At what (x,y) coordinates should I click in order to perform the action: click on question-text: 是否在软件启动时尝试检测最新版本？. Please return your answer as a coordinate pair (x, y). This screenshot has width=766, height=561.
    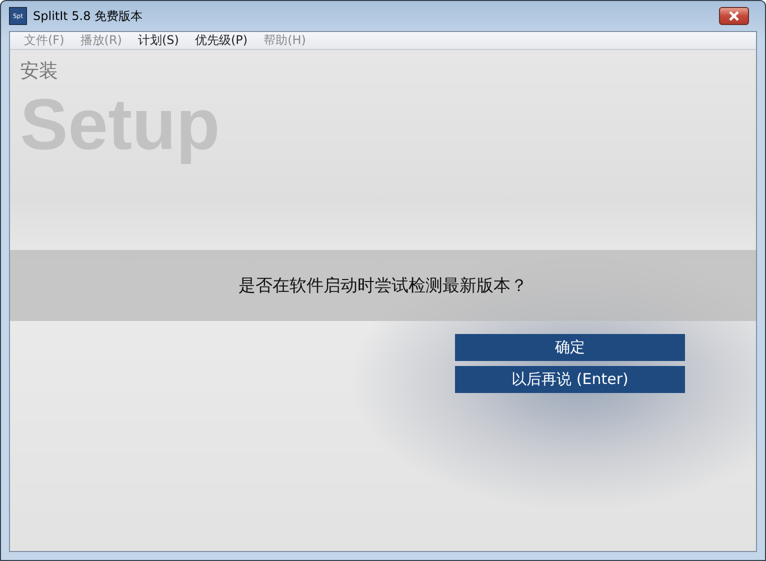
    Looking at the image, I should click on (383, 286).